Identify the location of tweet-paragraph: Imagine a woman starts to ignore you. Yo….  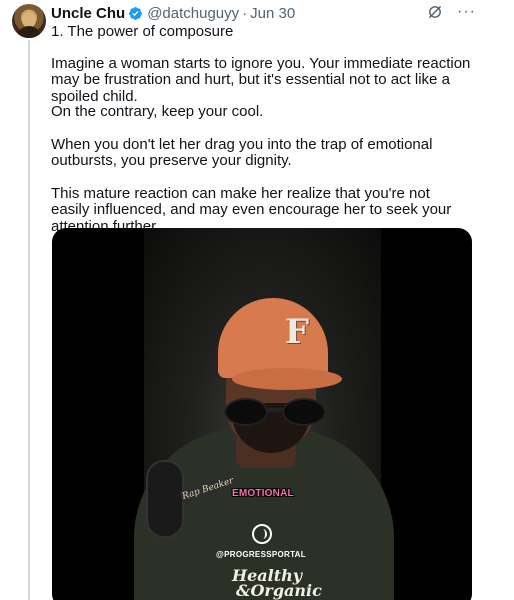
(261, 80).